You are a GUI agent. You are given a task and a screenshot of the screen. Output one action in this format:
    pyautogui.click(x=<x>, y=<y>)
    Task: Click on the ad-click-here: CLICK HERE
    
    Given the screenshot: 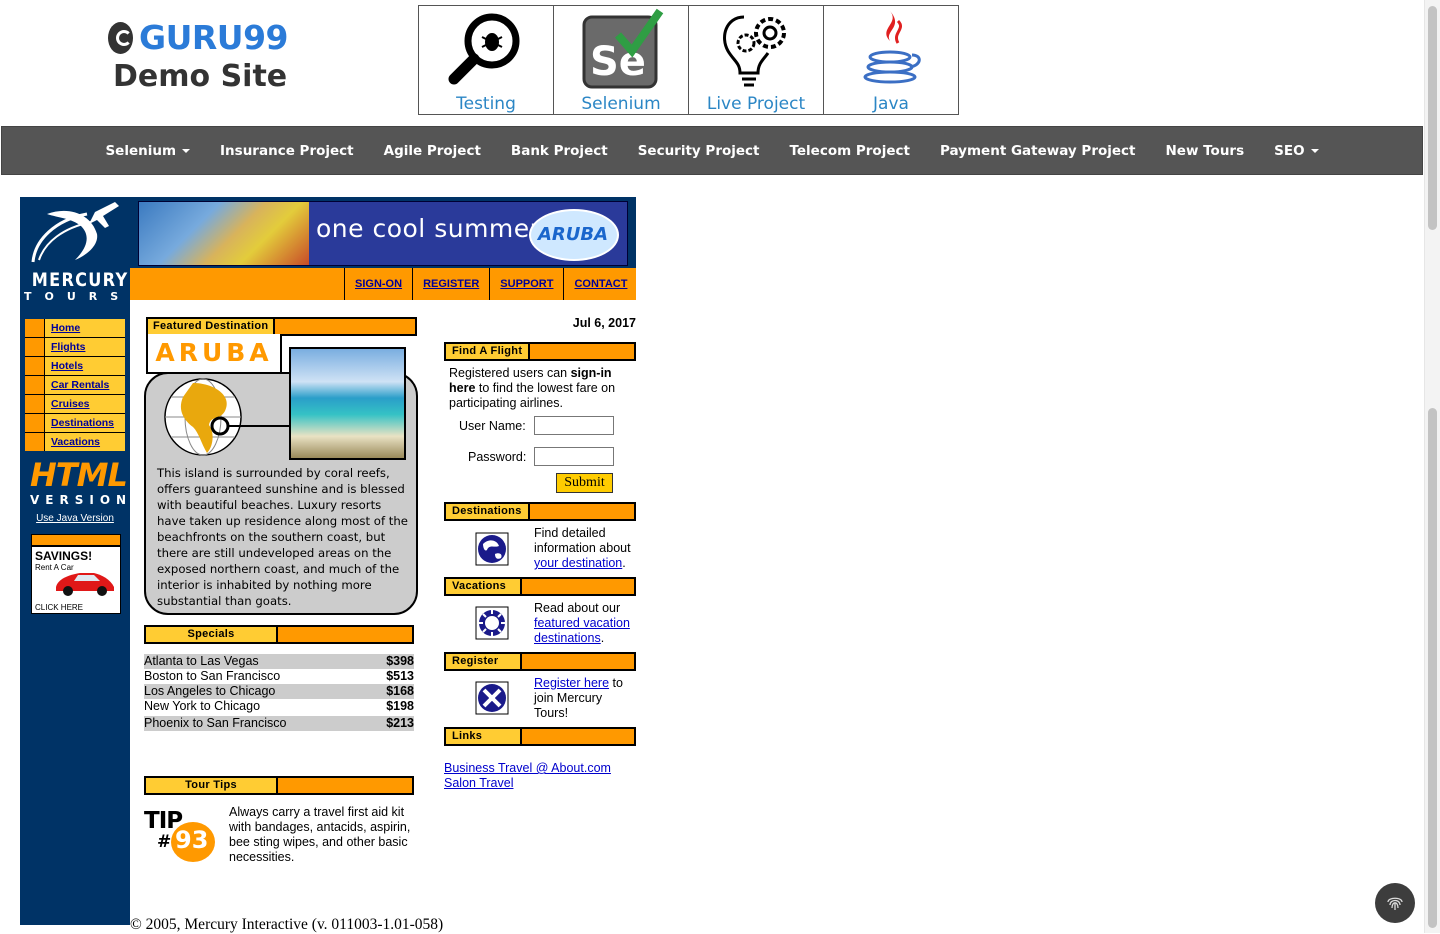 What is the action you would take?
    pyautogui.click(x=59, y=607)
    